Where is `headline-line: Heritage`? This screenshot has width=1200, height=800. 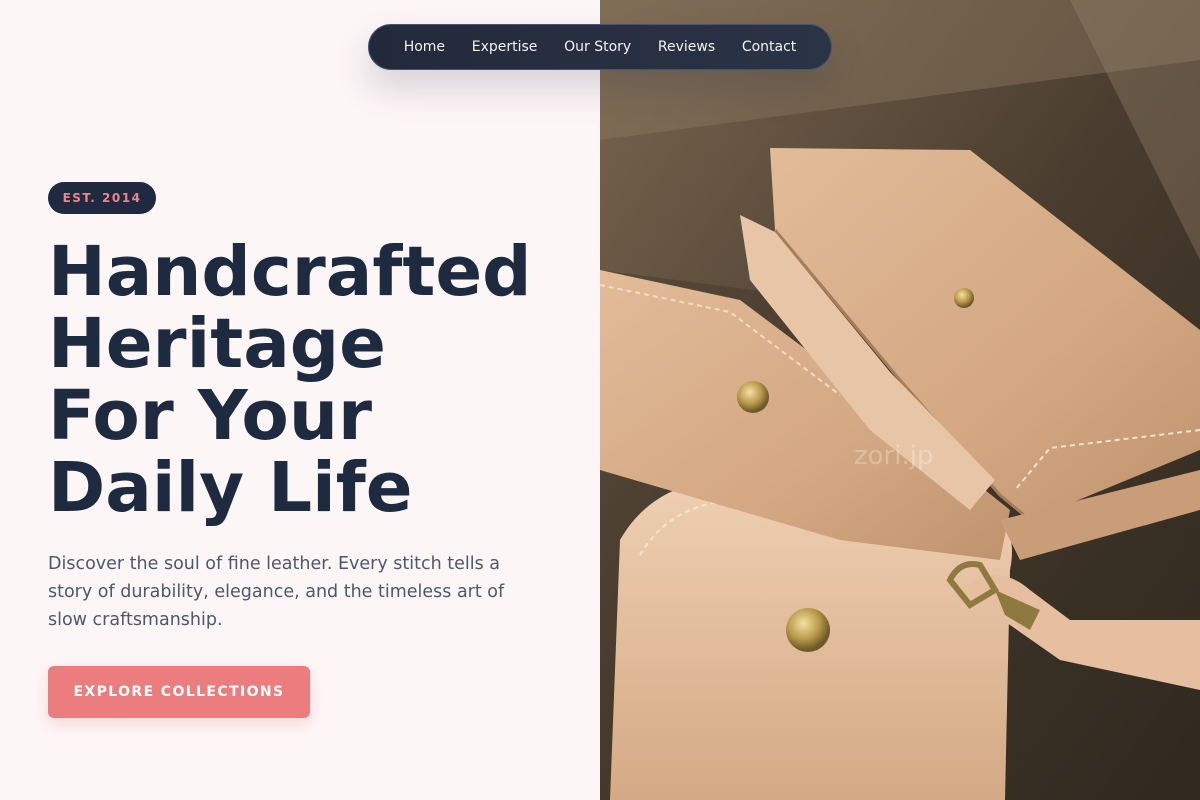
headline-line: Heritage is located at coordinates (217, 344).